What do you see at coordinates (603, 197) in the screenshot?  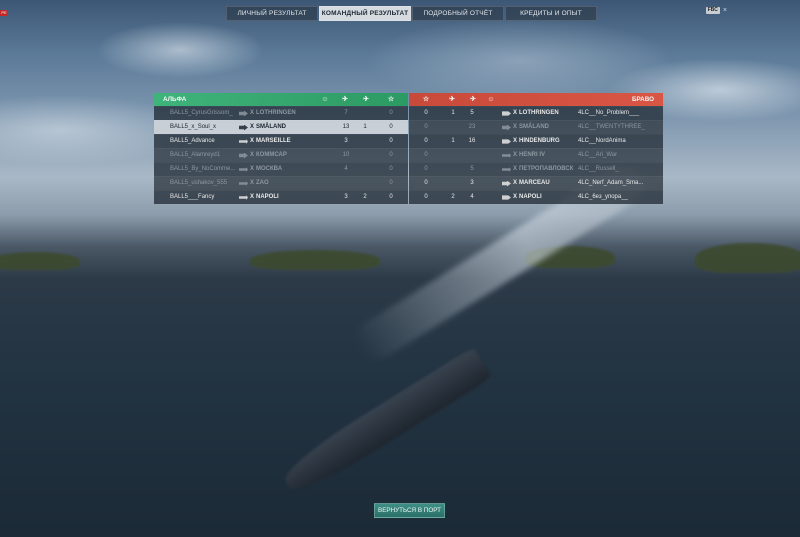 I see `player-name: 4LC_6ез_упора__` at bounding box center [603, 197].